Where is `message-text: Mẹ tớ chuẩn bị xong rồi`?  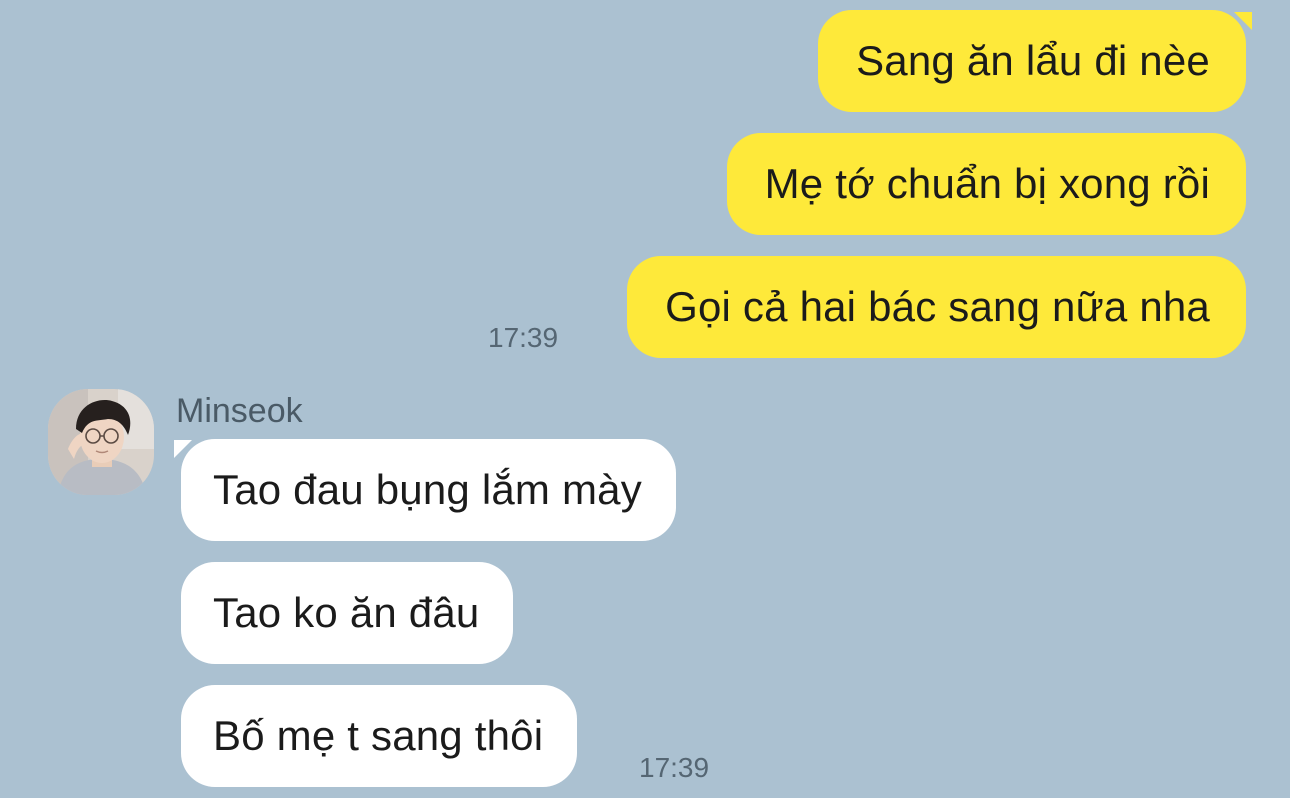
message-text: Mẹ tớ chuẩn bị xong rồi is located at coordinates (987, 183).